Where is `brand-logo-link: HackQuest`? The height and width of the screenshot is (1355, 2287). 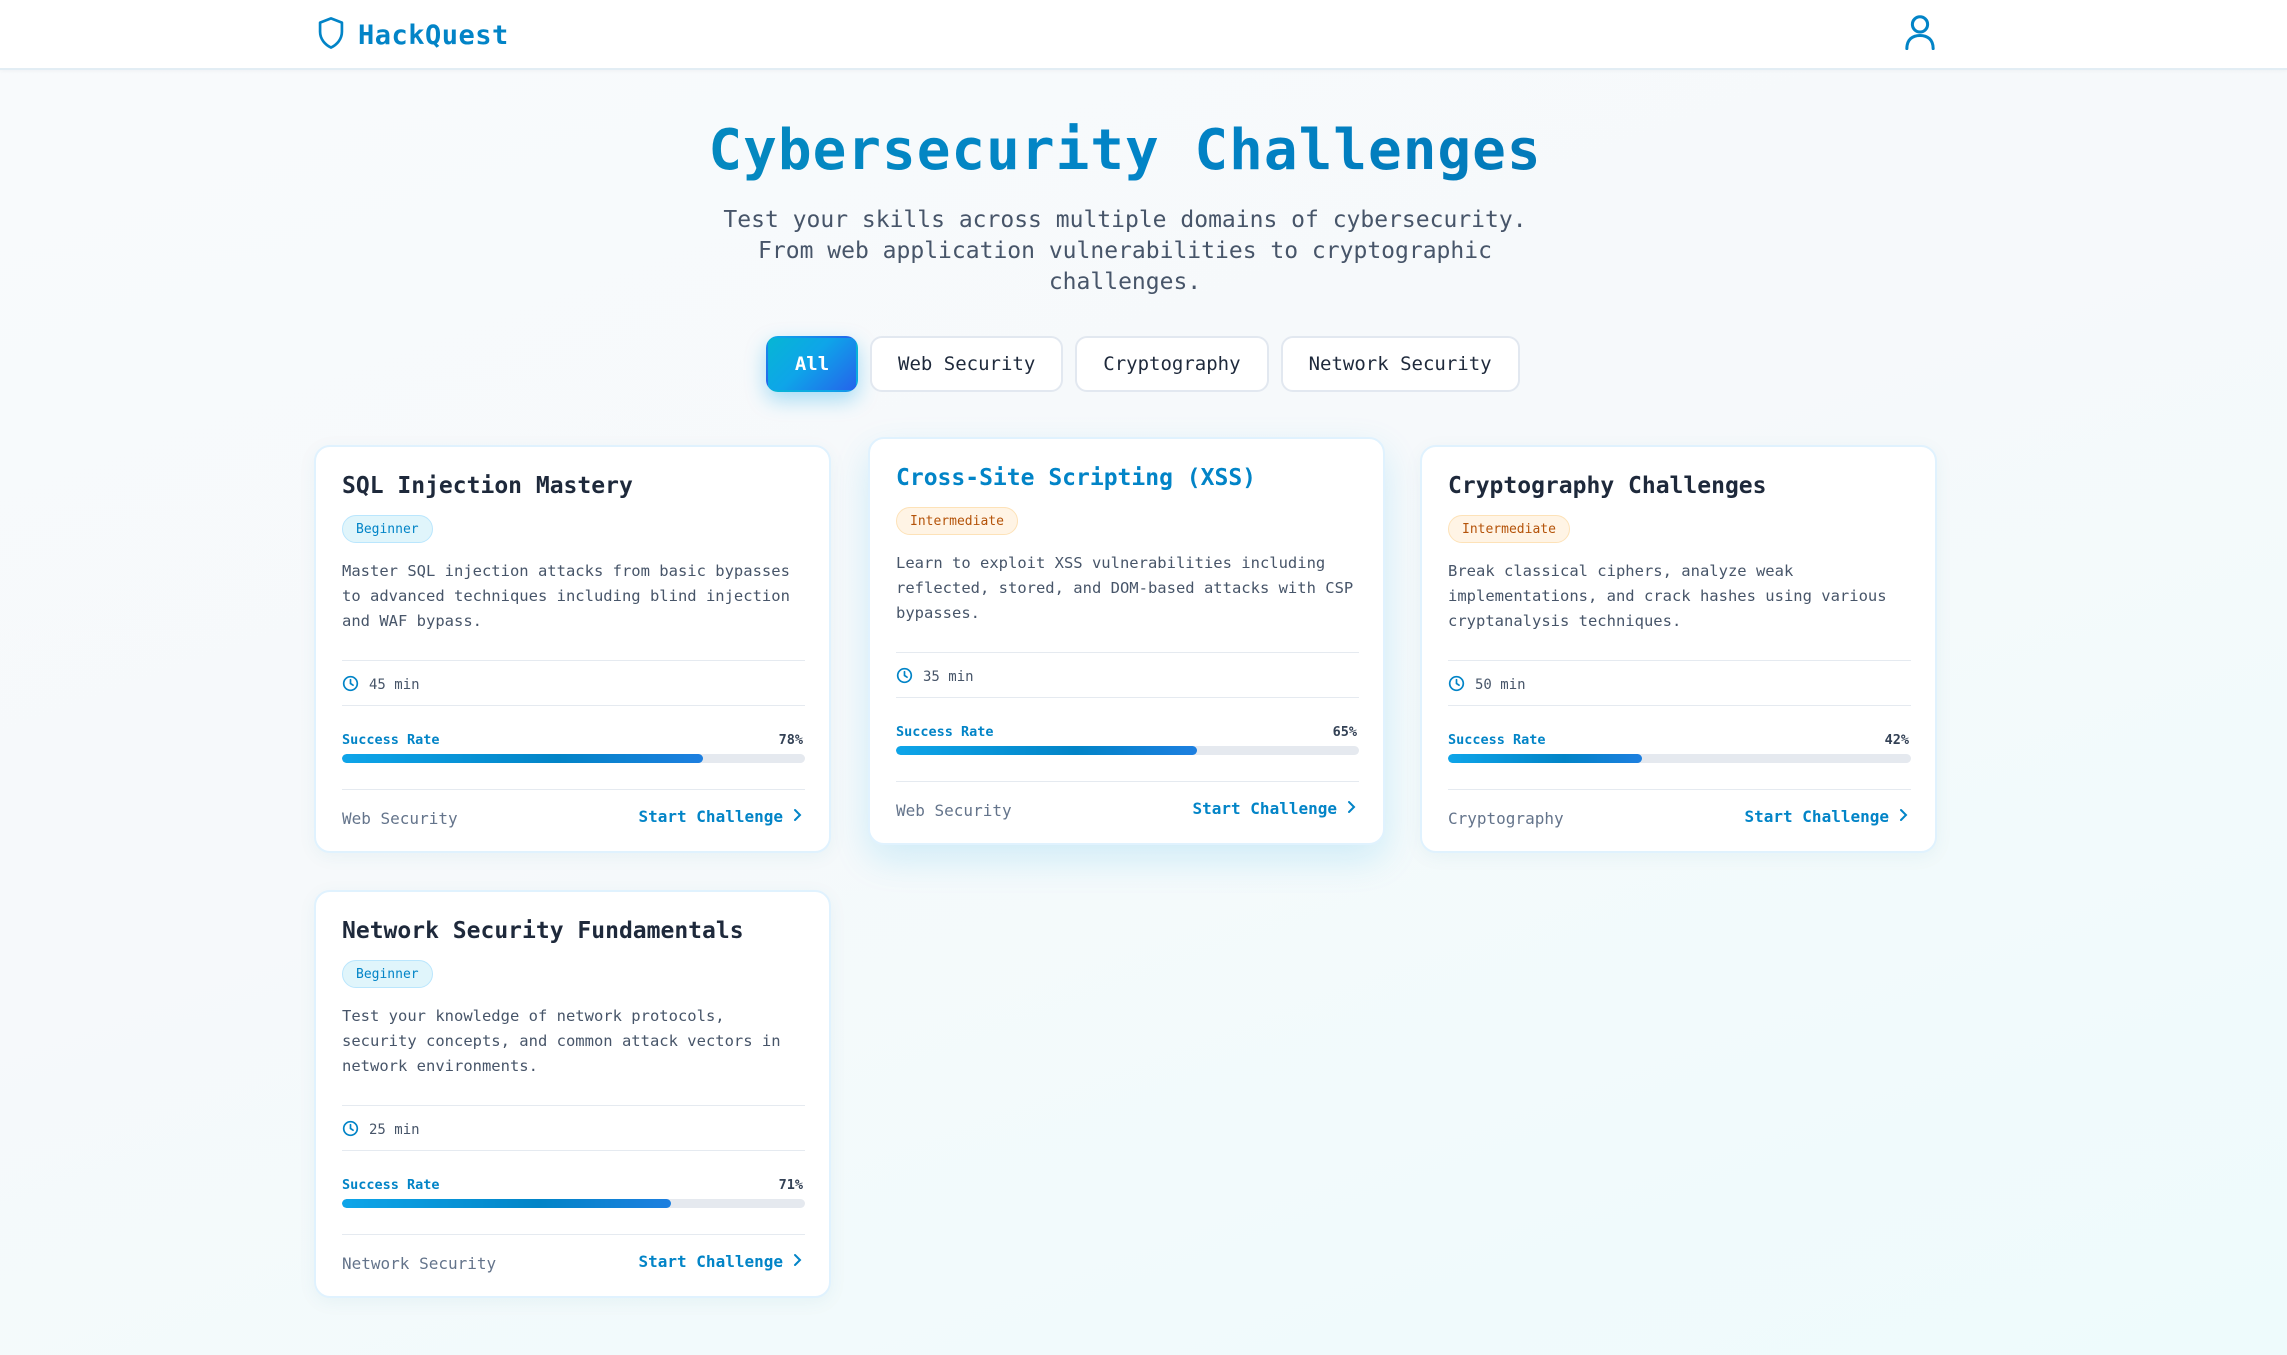
brand-logo-link: HackQuest is located at coordinates (412, 35).